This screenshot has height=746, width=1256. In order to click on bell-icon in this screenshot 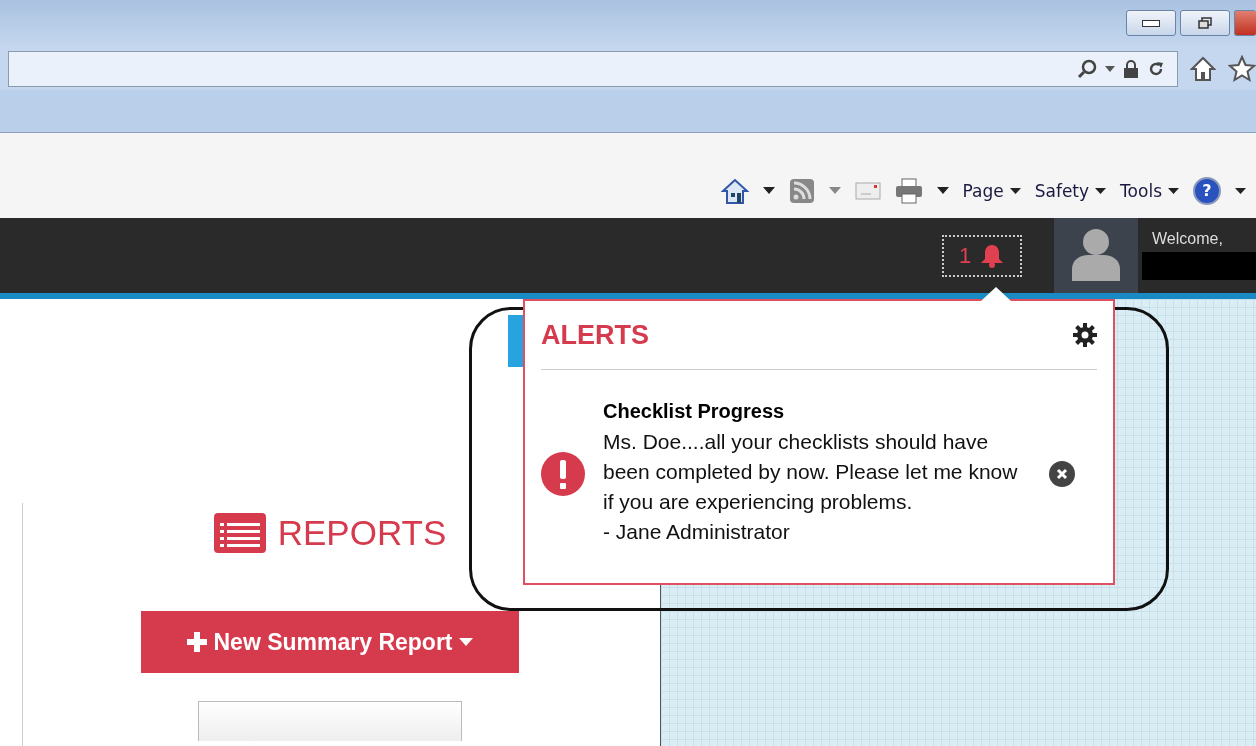, I will do `click(992, 255)`.